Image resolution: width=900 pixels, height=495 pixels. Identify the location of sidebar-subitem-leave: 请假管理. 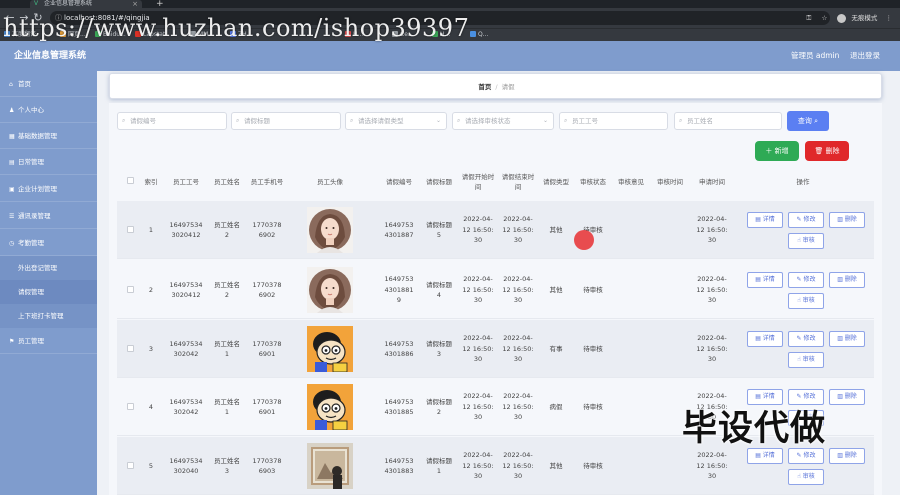
(48, 292).